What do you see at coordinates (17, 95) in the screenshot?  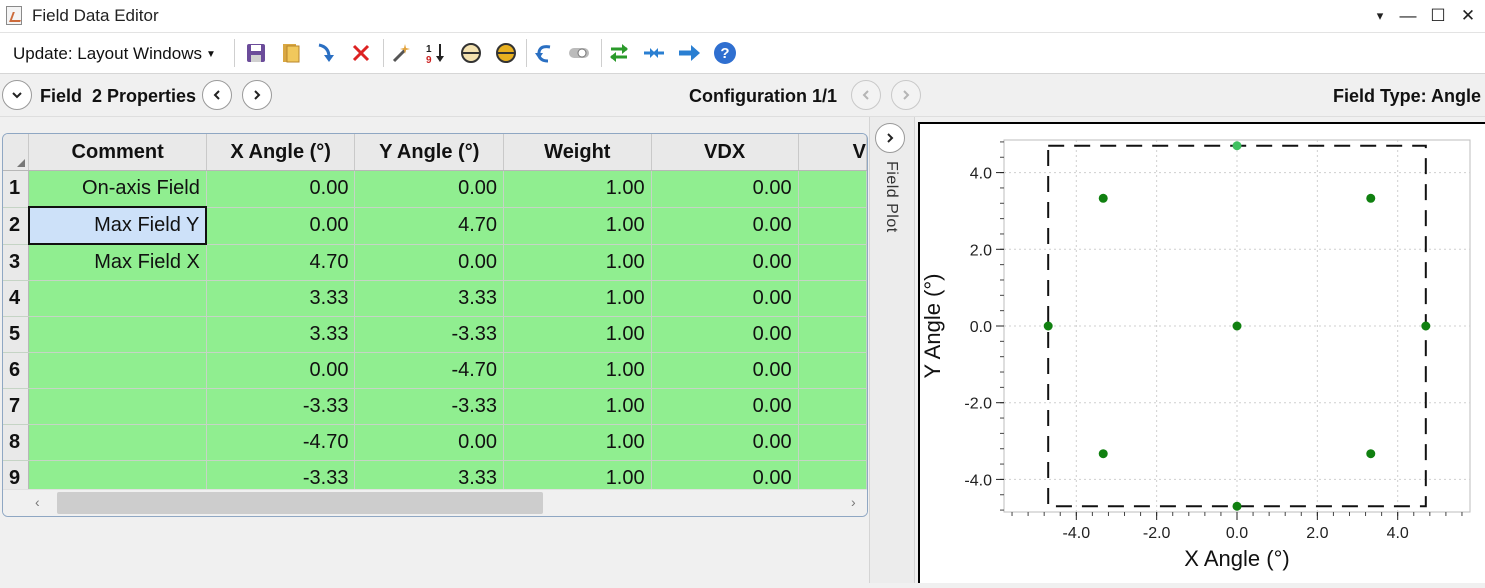 I see `collapse-button` at bounding box center [17, 95].